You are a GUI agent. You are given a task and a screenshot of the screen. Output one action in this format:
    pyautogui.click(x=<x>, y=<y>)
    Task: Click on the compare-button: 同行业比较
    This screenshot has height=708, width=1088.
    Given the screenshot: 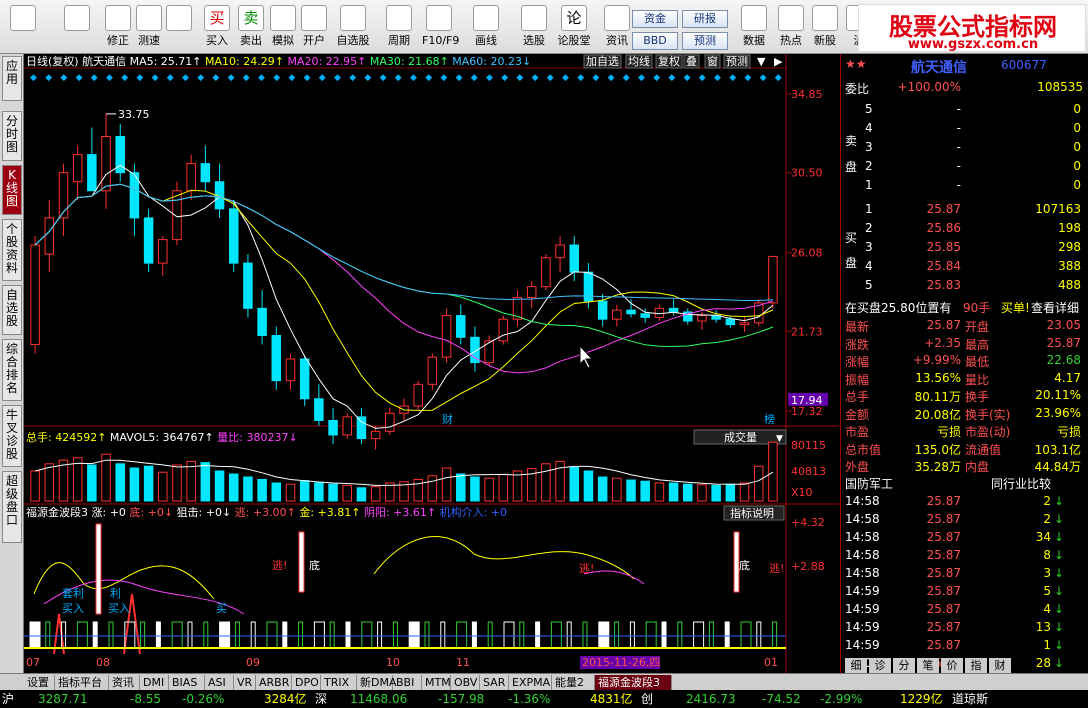 What is the action you would take?
    pyautogui.click(x=1021, y=483)
    